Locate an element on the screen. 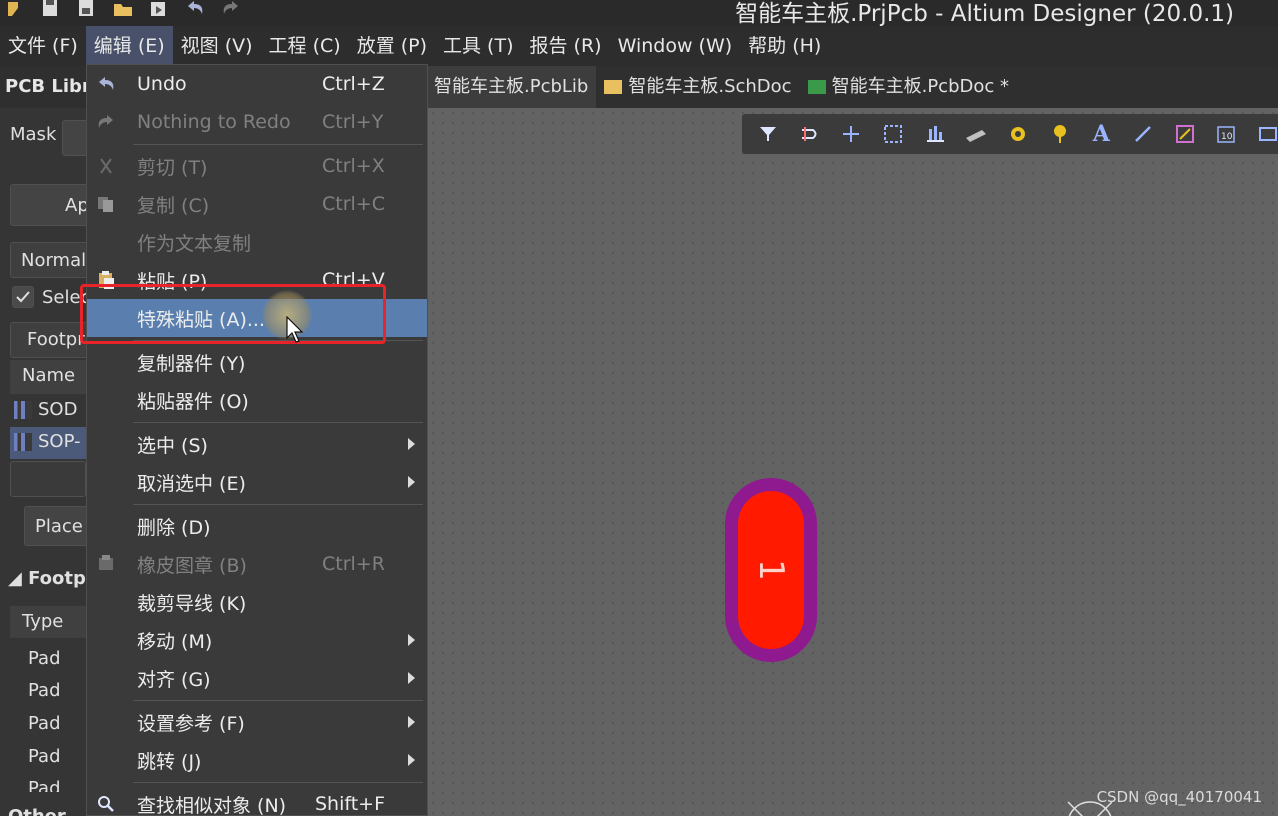 The height and width of the screenshot is (816, 1278). save-icon is located at coordinates (51, 9).